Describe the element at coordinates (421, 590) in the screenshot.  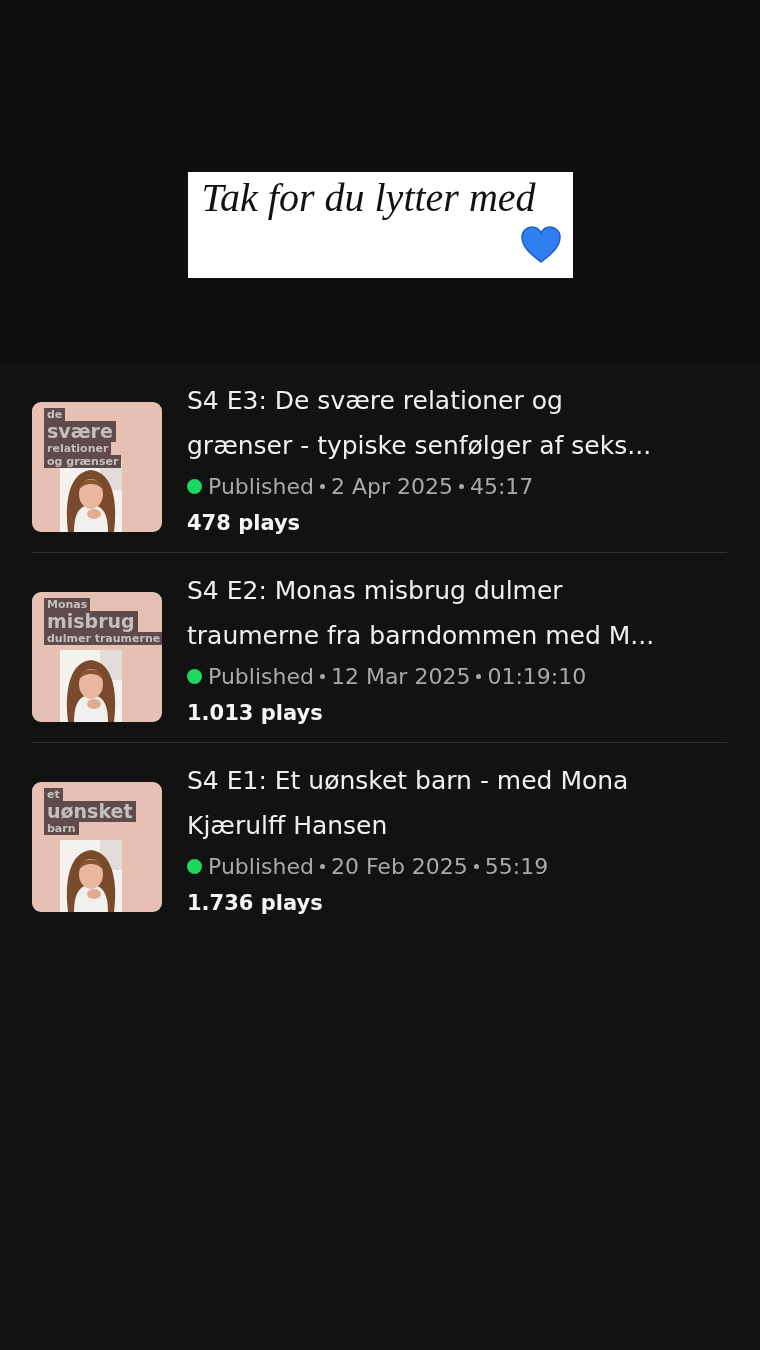
I see `episode-title: S4 E2: Monas misbrug dulmer` at that location.